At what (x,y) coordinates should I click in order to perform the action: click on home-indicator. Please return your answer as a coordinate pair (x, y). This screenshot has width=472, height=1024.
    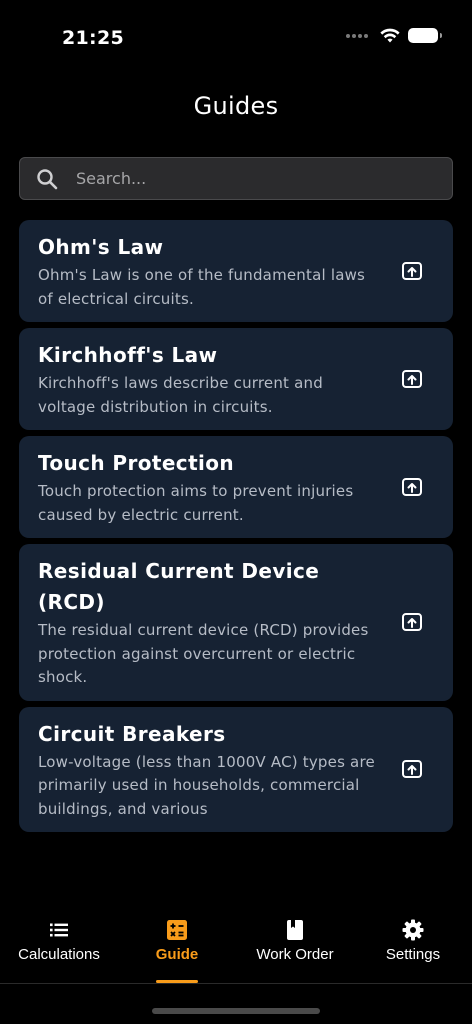
    Looking at the image, I should click on (236, 1011).